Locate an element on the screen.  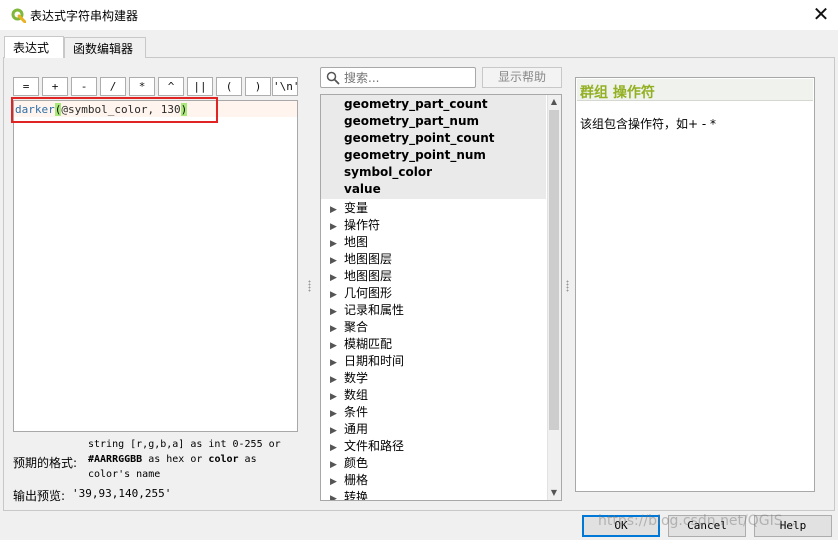
group-label: 栅格 is located at coordinates (356, 480).